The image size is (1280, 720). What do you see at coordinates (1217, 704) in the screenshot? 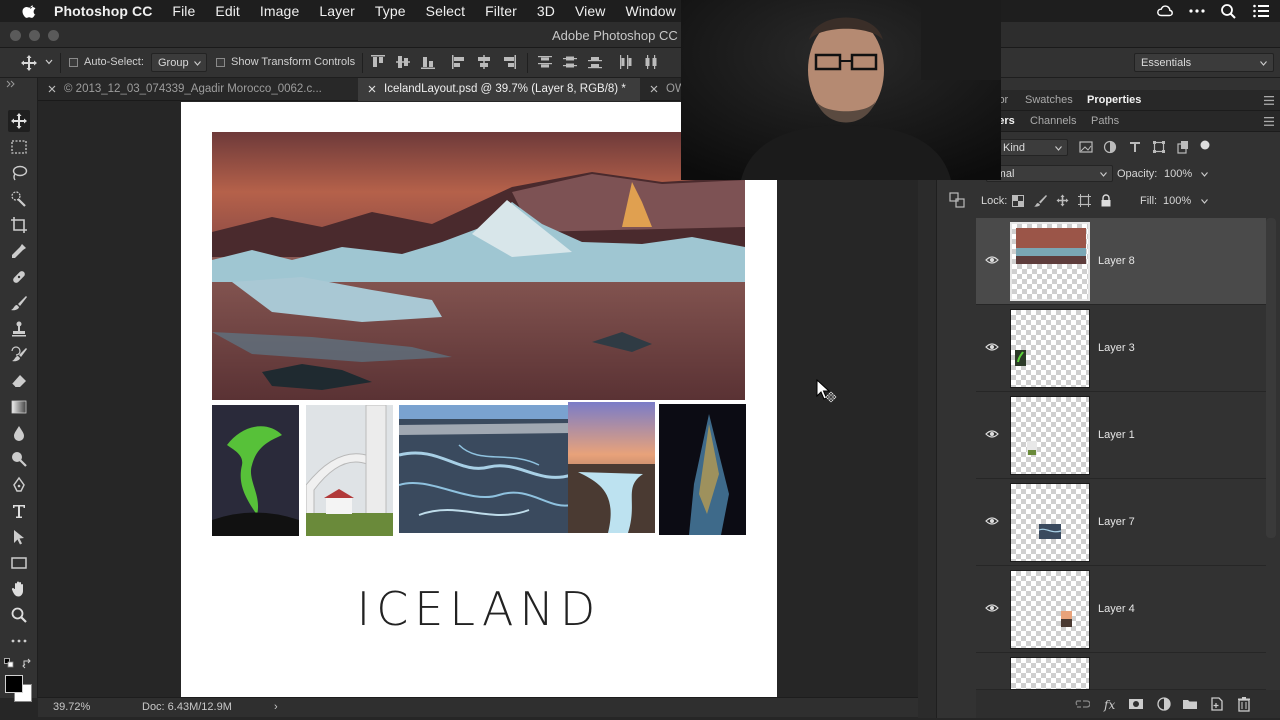
I see `new-layer-icon` at bounding box center [1217, 704].